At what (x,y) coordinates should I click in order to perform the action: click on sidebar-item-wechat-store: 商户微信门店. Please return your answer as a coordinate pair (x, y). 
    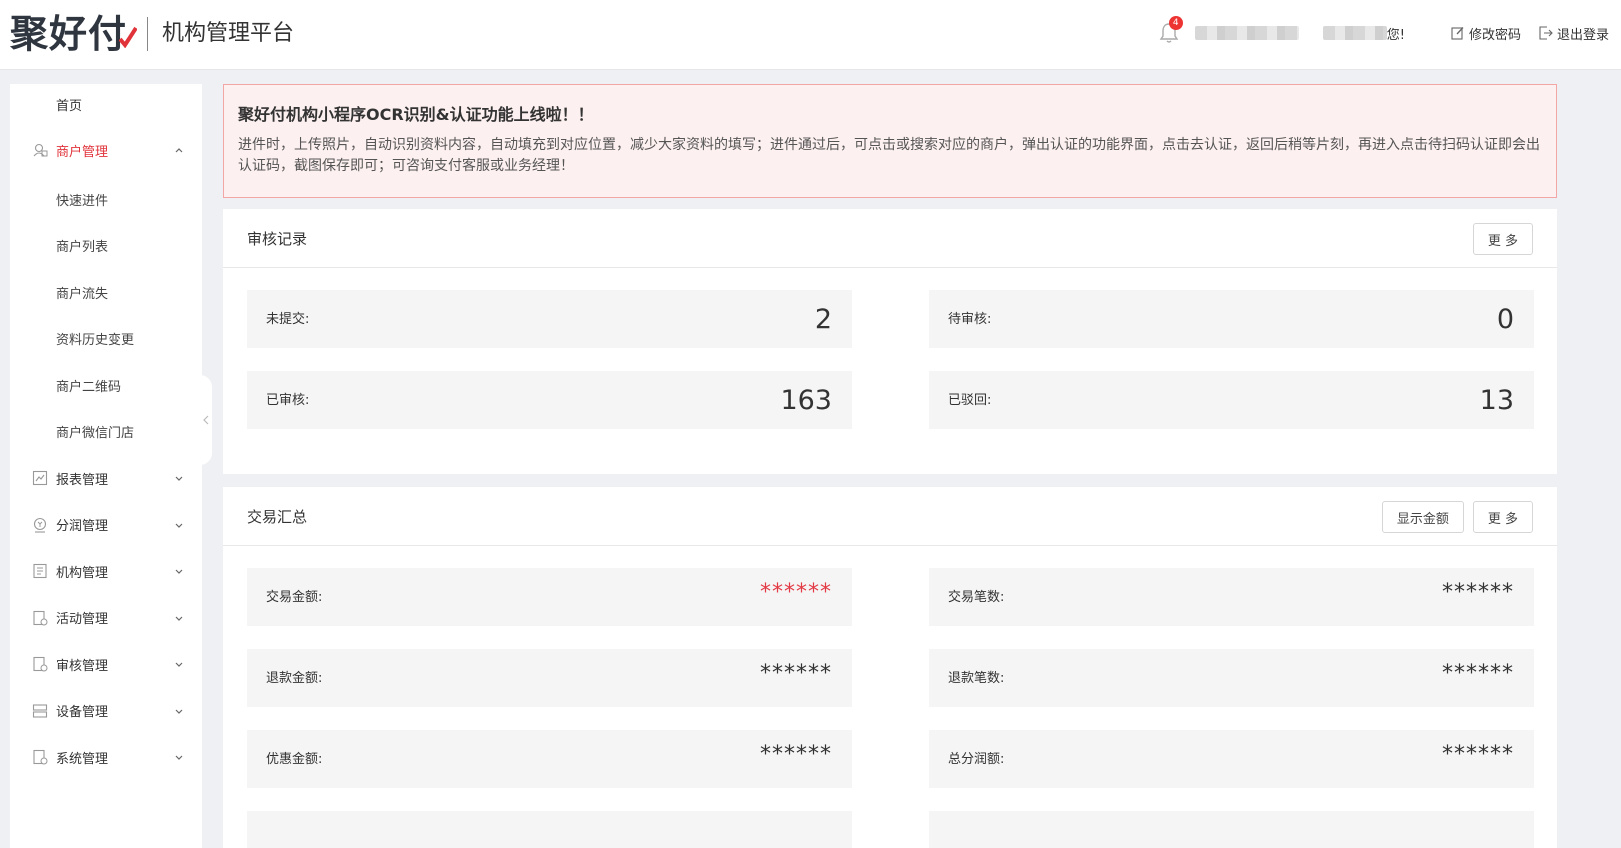
    Looking at the image, I should click on (106, 432).